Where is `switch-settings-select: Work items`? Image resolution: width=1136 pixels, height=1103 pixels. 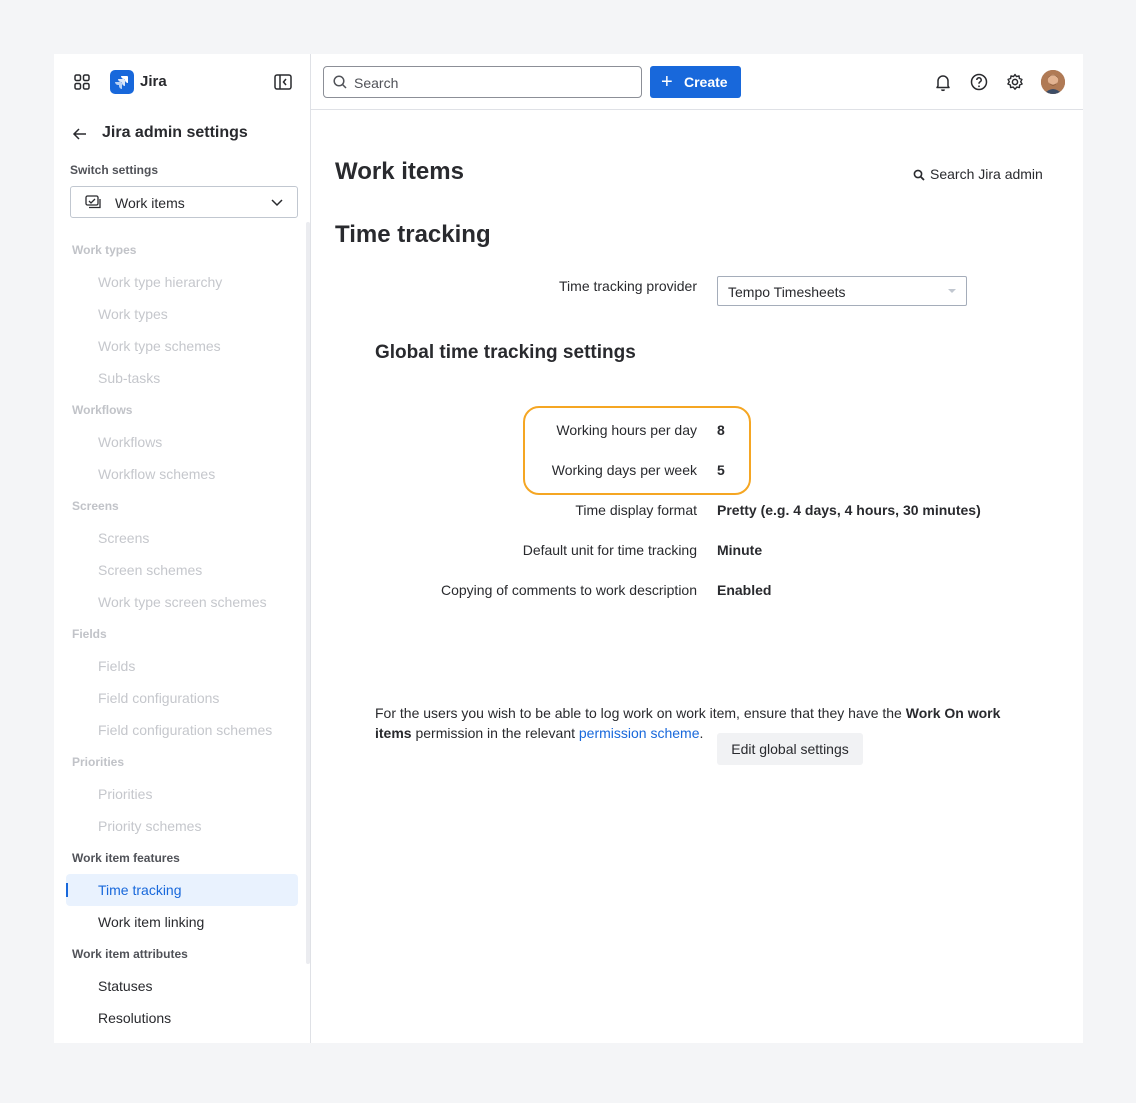
switch-settings-select: Work items is located at coordinates (184, 202).